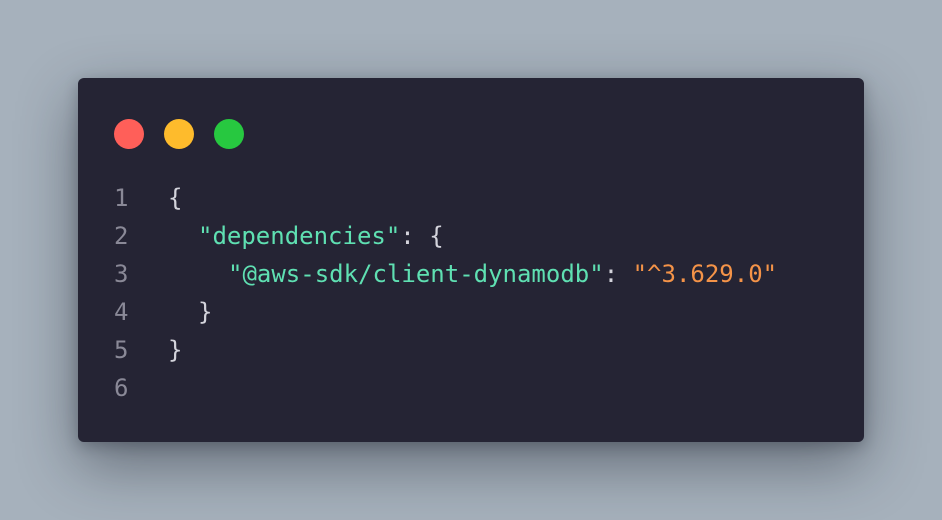 The image size is (942, 520). Describe the element at coordinates (618, 274) in the screenshot. I see `code-token: :` at that location.